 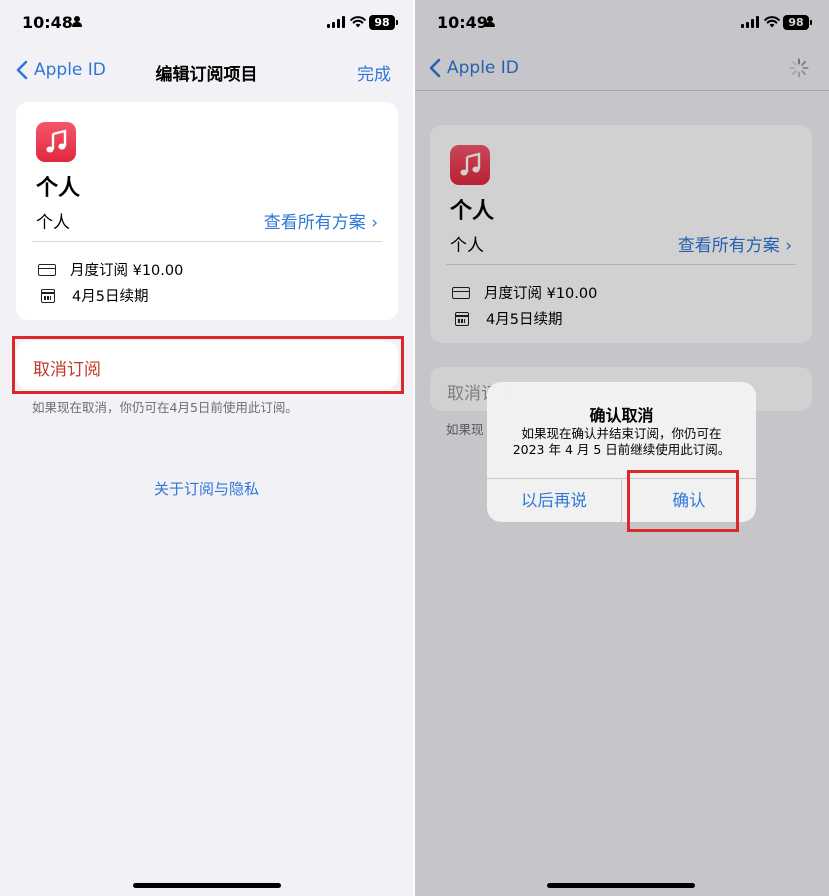 I want to click on alert-title: 确认取消, so click(x=621, y=415).